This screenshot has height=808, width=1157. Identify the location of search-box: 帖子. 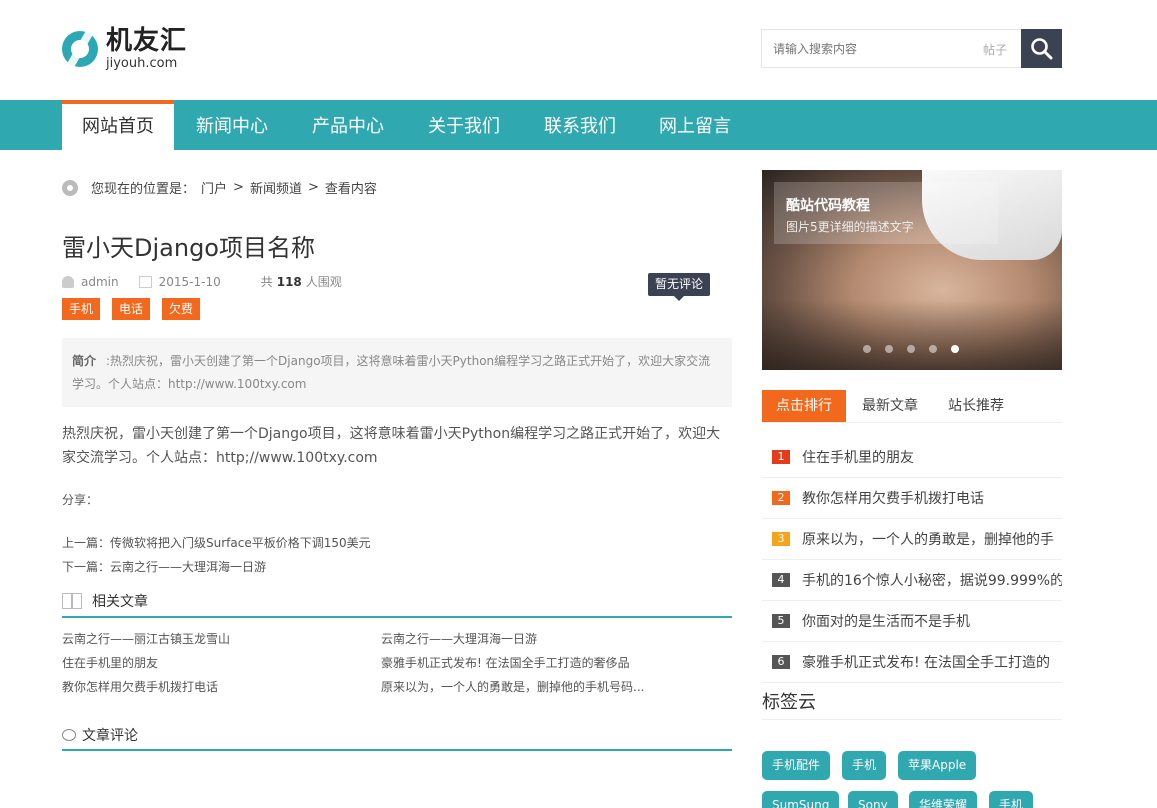
(911, 48).